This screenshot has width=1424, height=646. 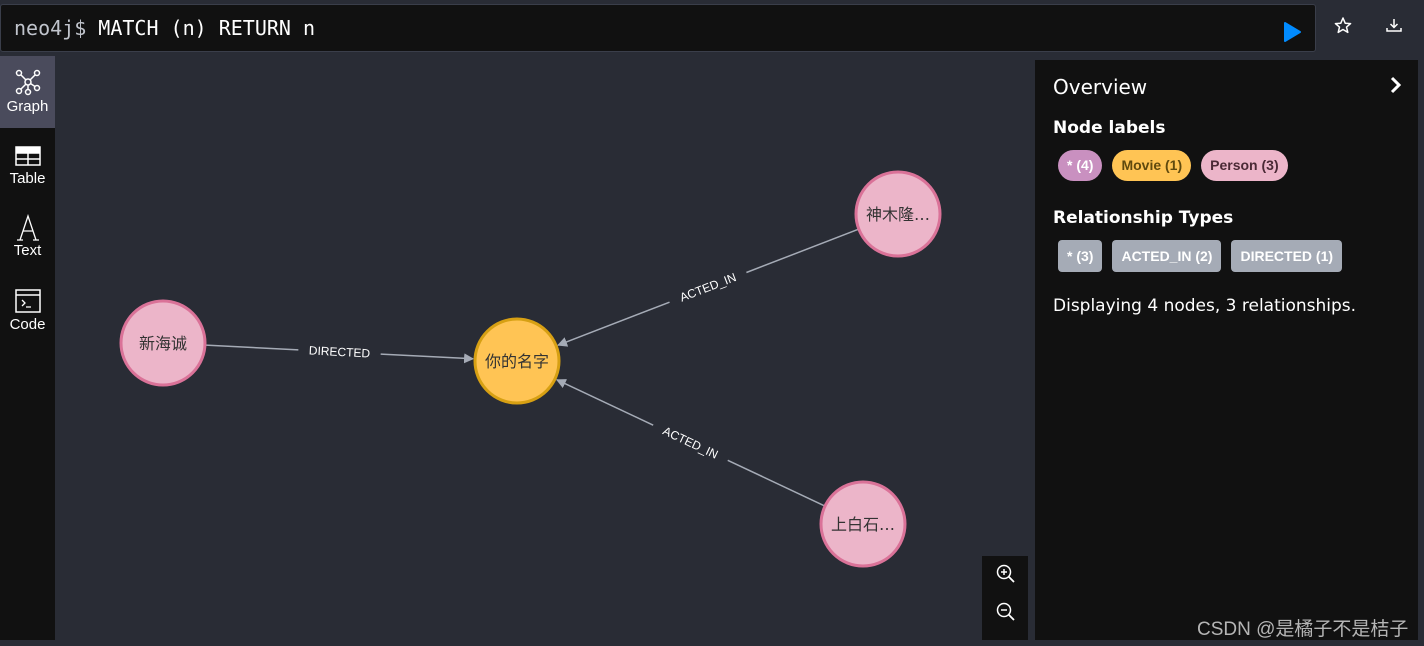 I want to click on query-text: neo4j$ MATCH (n) RETURN n, so click(x=164, y=28).